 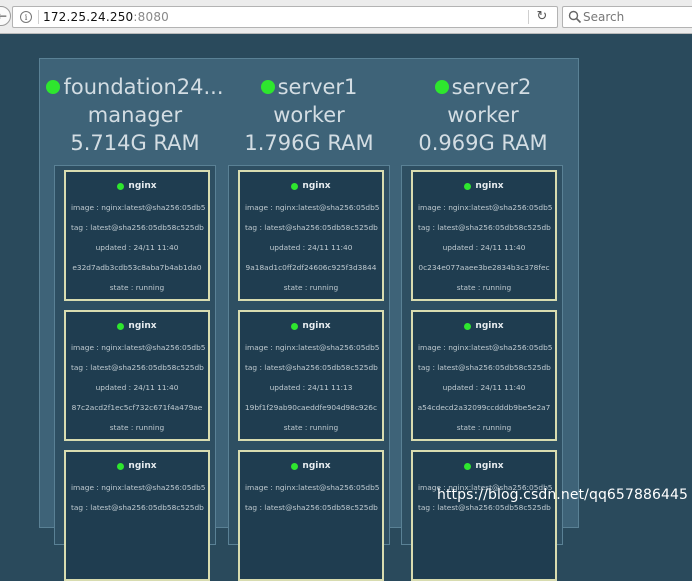 I want to click on task-updated: updated : 24/11 11:13, so click(x=311, y=387).